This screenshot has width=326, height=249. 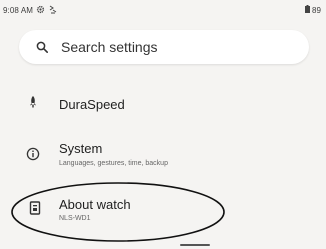 What do you see at coordinates (33, 102) in the screenshot?
I see `rocket-icon` at bounding box center [33, 102].